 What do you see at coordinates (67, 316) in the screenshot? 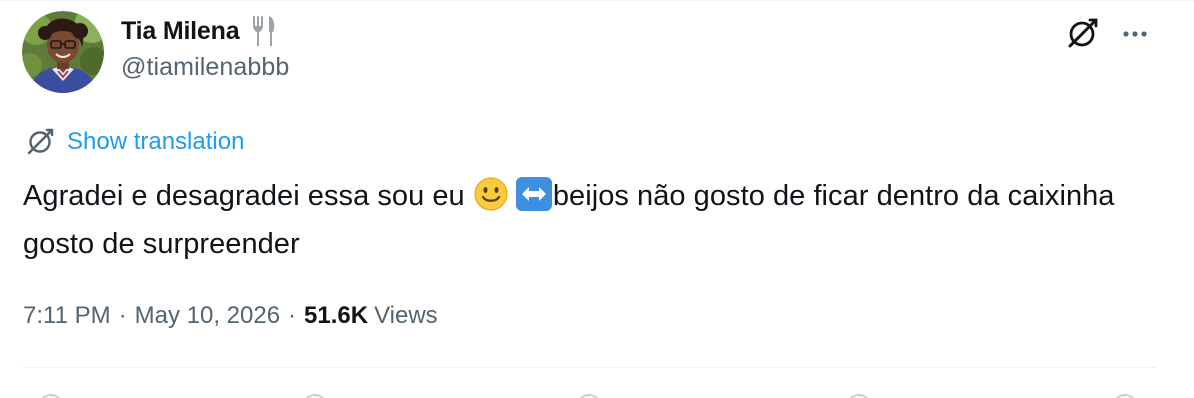
I see `tweet-time: 7:11 PM` at bounding box center [67, 316].